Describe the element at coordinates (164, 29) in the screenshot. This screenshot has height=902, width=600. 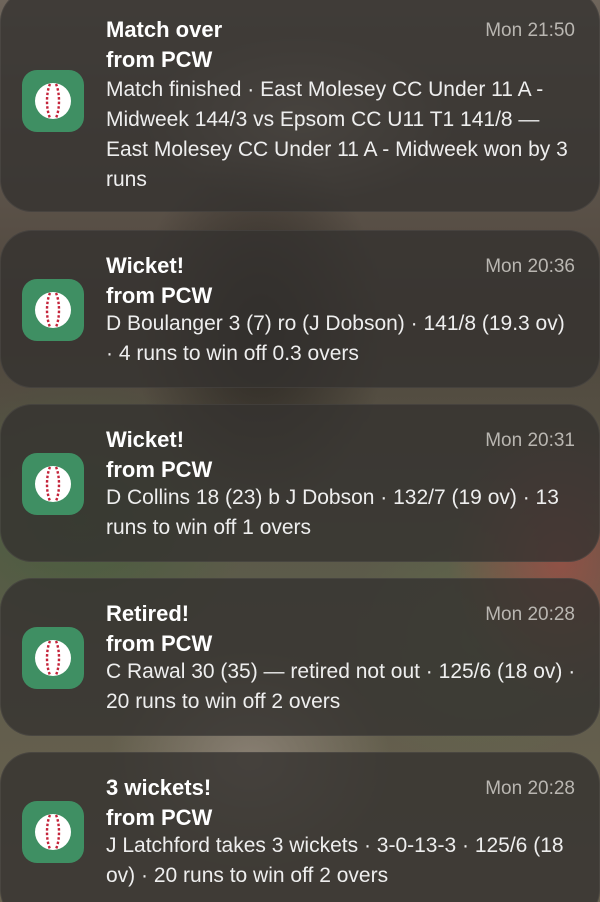
I see `notification-title: Match over` at that location.